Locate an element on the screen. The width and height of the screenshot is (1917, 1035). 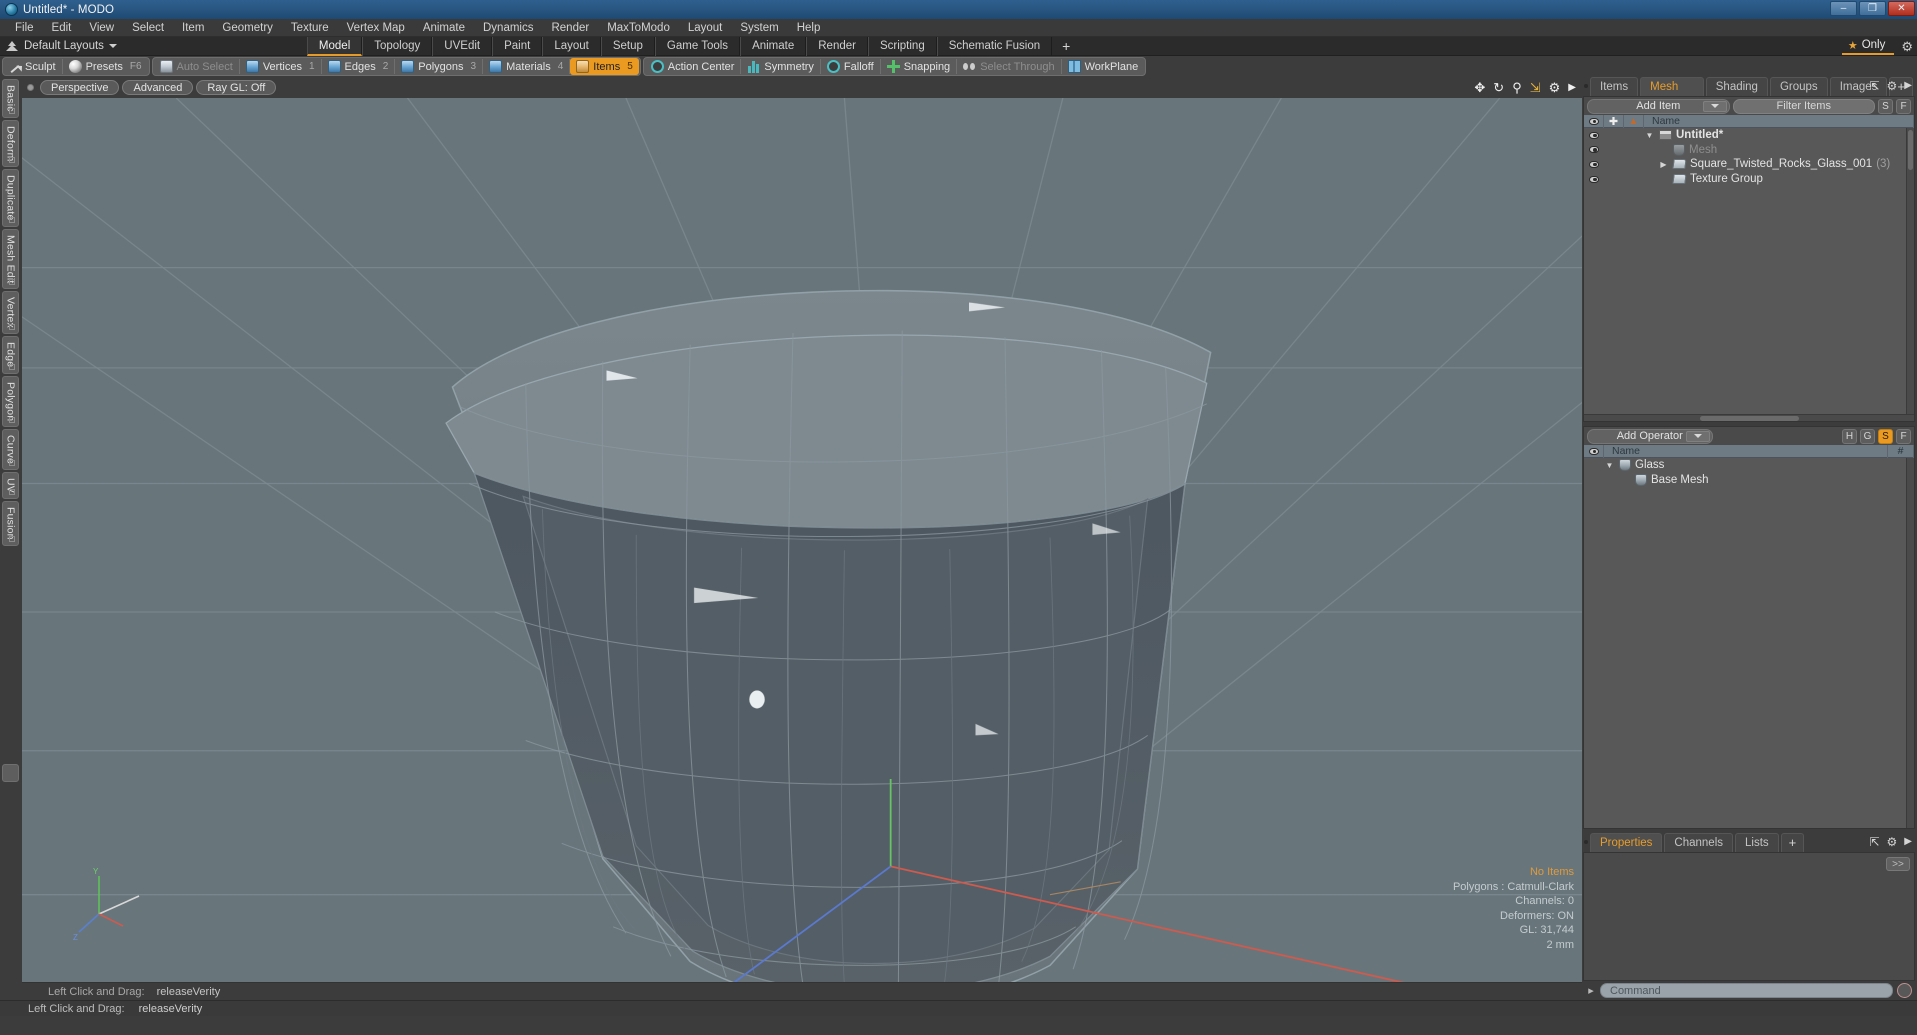
properties-panel-body: >> is located at coordinates (1749, 916).